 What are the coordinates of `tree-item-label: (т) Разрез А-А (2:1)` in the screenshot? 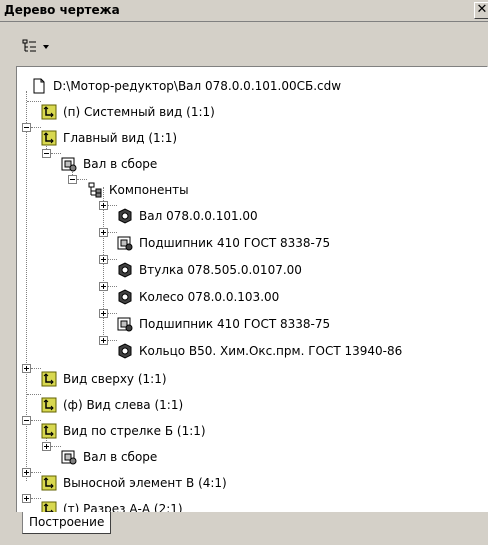 It's located at (123, 507).